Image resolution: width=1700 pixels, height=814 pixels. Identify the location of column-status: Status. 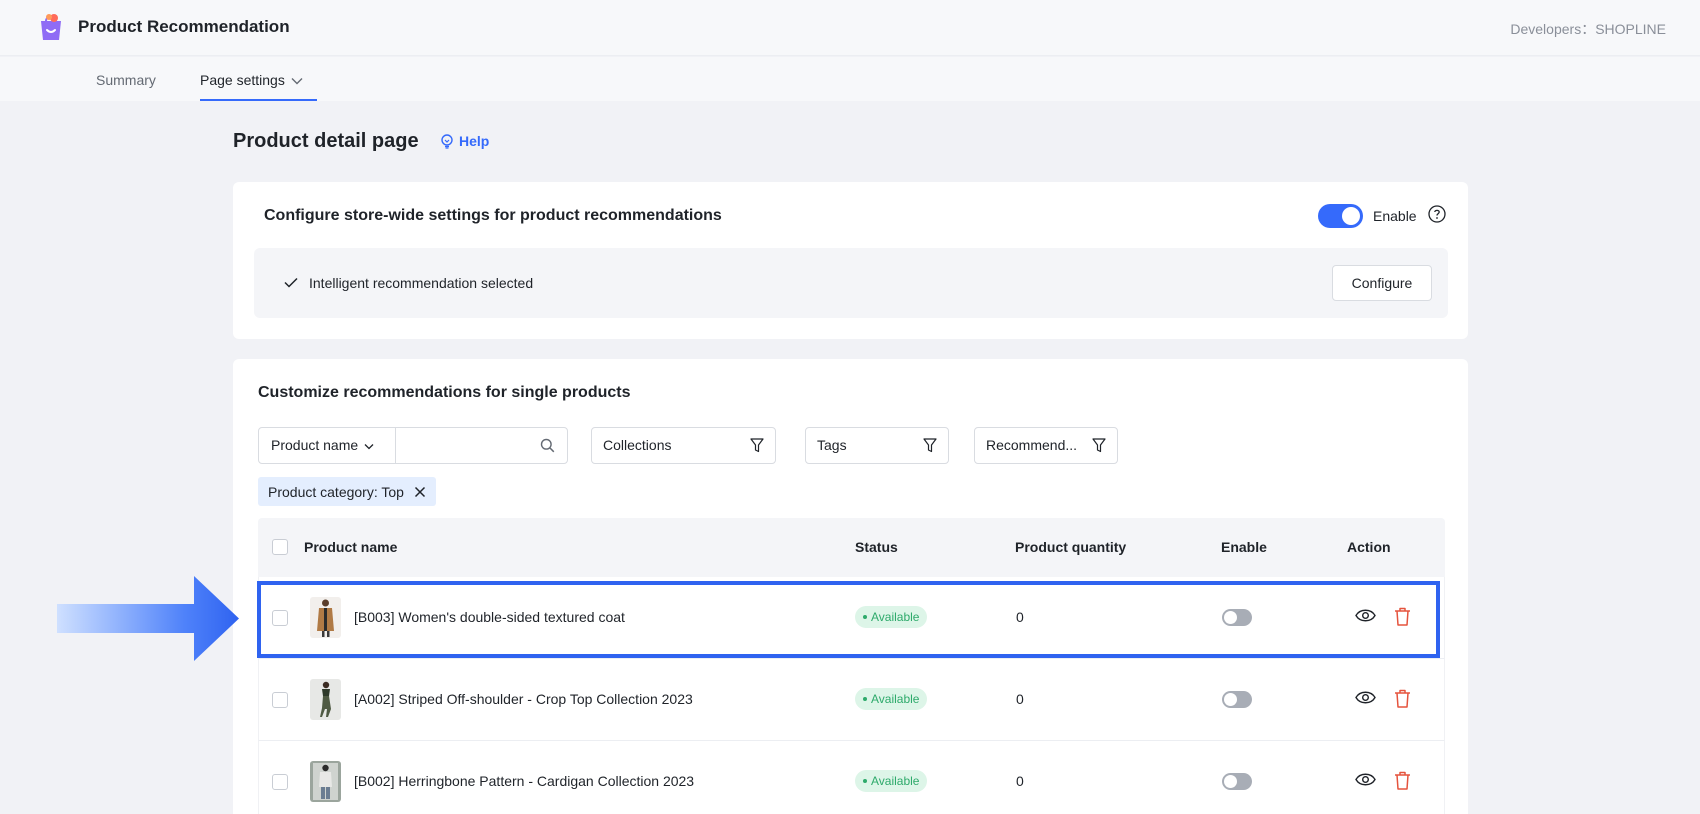
(876, 547).